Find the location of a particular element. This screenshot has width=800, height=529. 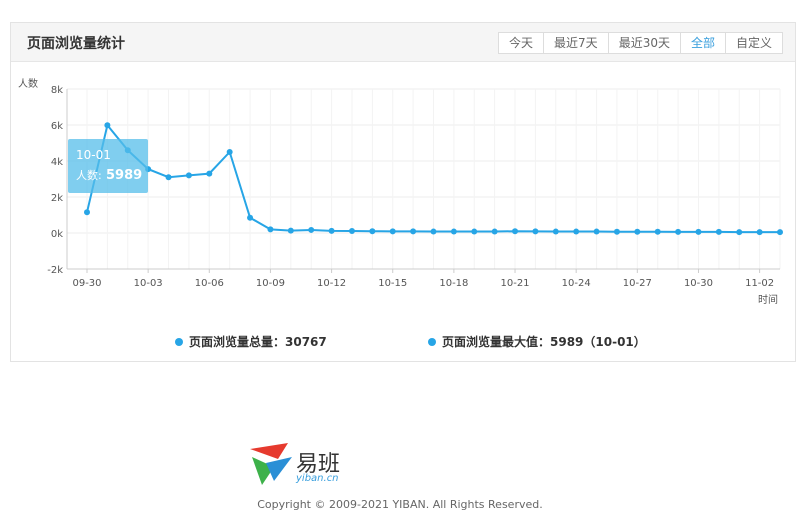

x-tick-label: 10-21 is located at coordinates (514, 283).